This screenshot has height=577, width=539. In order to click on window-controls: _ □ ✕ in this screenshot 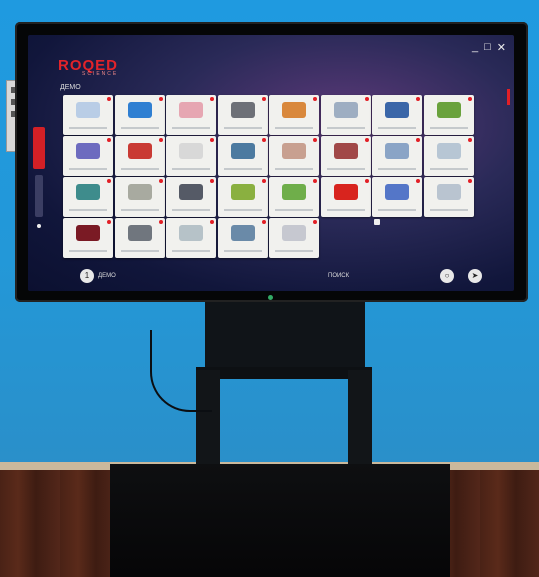, I will do `click(489, 47)`.